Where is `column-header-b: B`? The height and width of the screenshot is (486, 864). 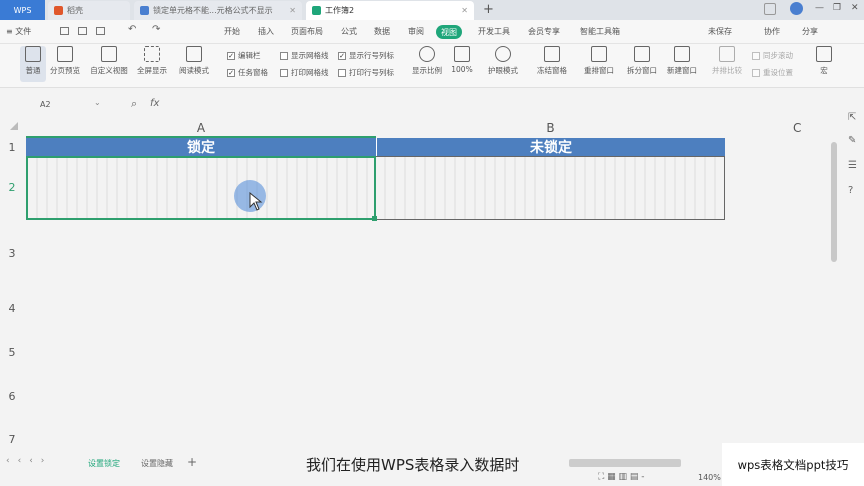
column-header-b: B is located at coordinates (550, 128).